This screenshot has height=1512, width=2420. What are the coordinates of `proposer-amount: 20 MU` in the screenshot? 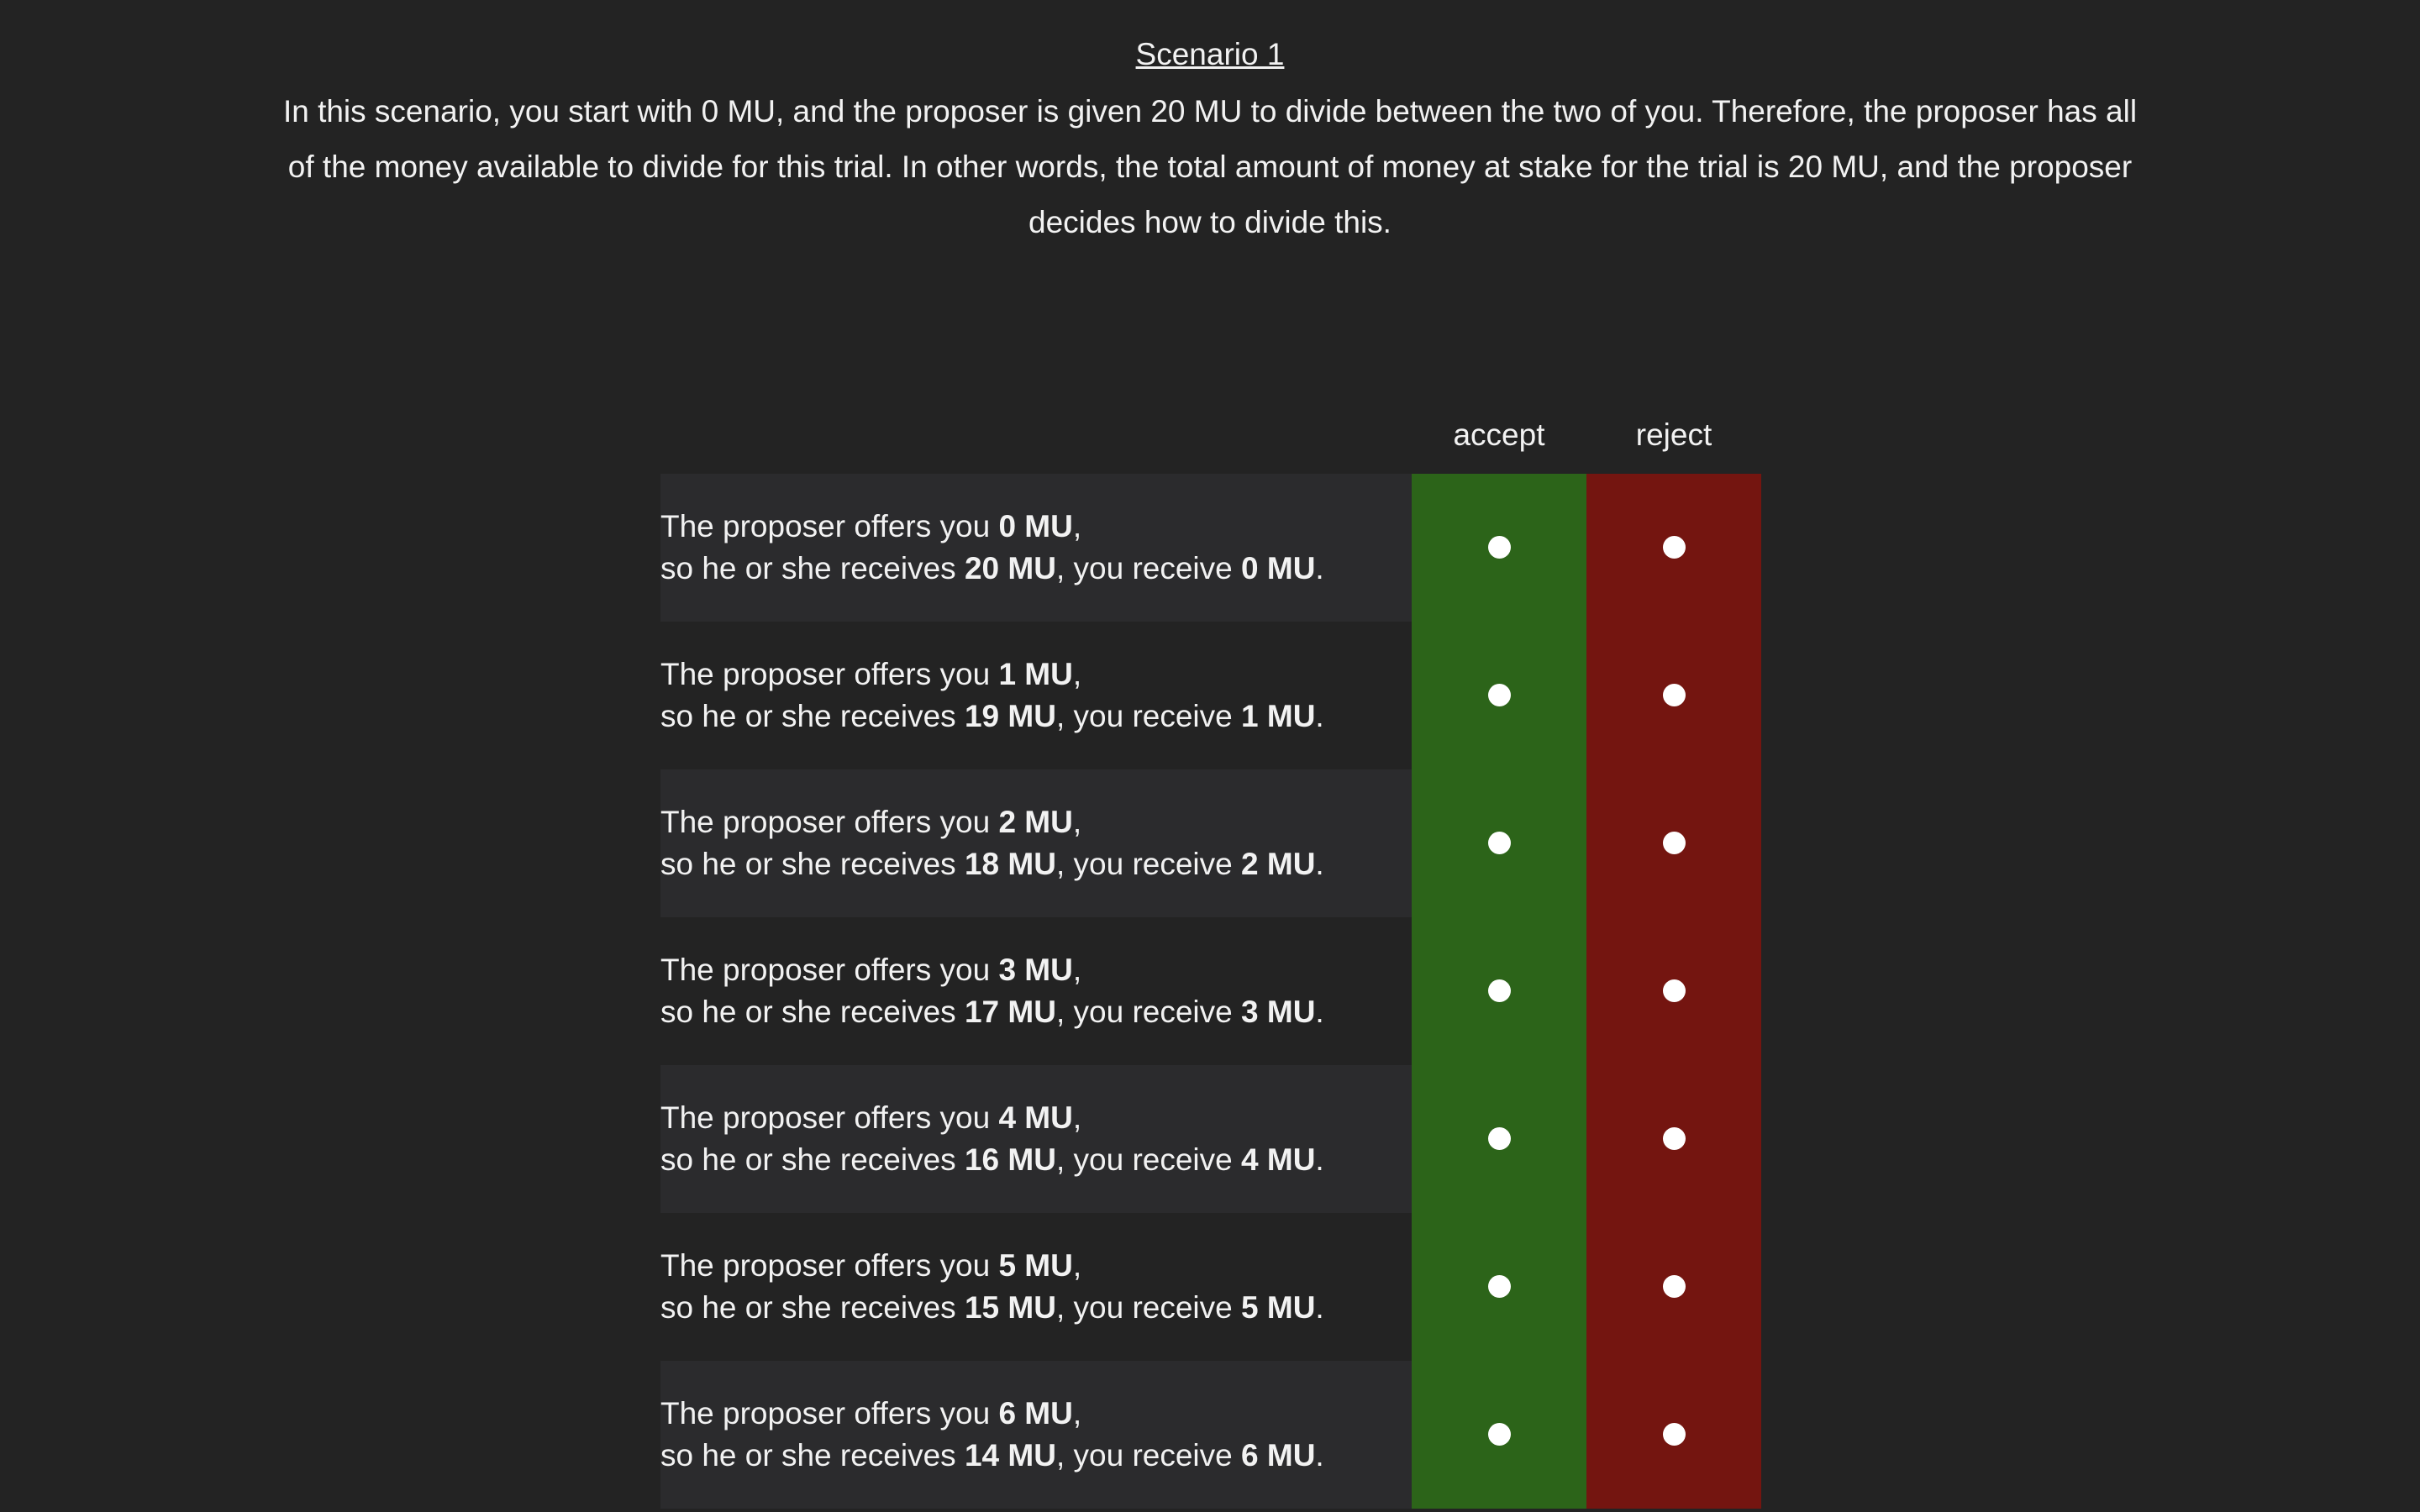 It's located at (1010, 568).